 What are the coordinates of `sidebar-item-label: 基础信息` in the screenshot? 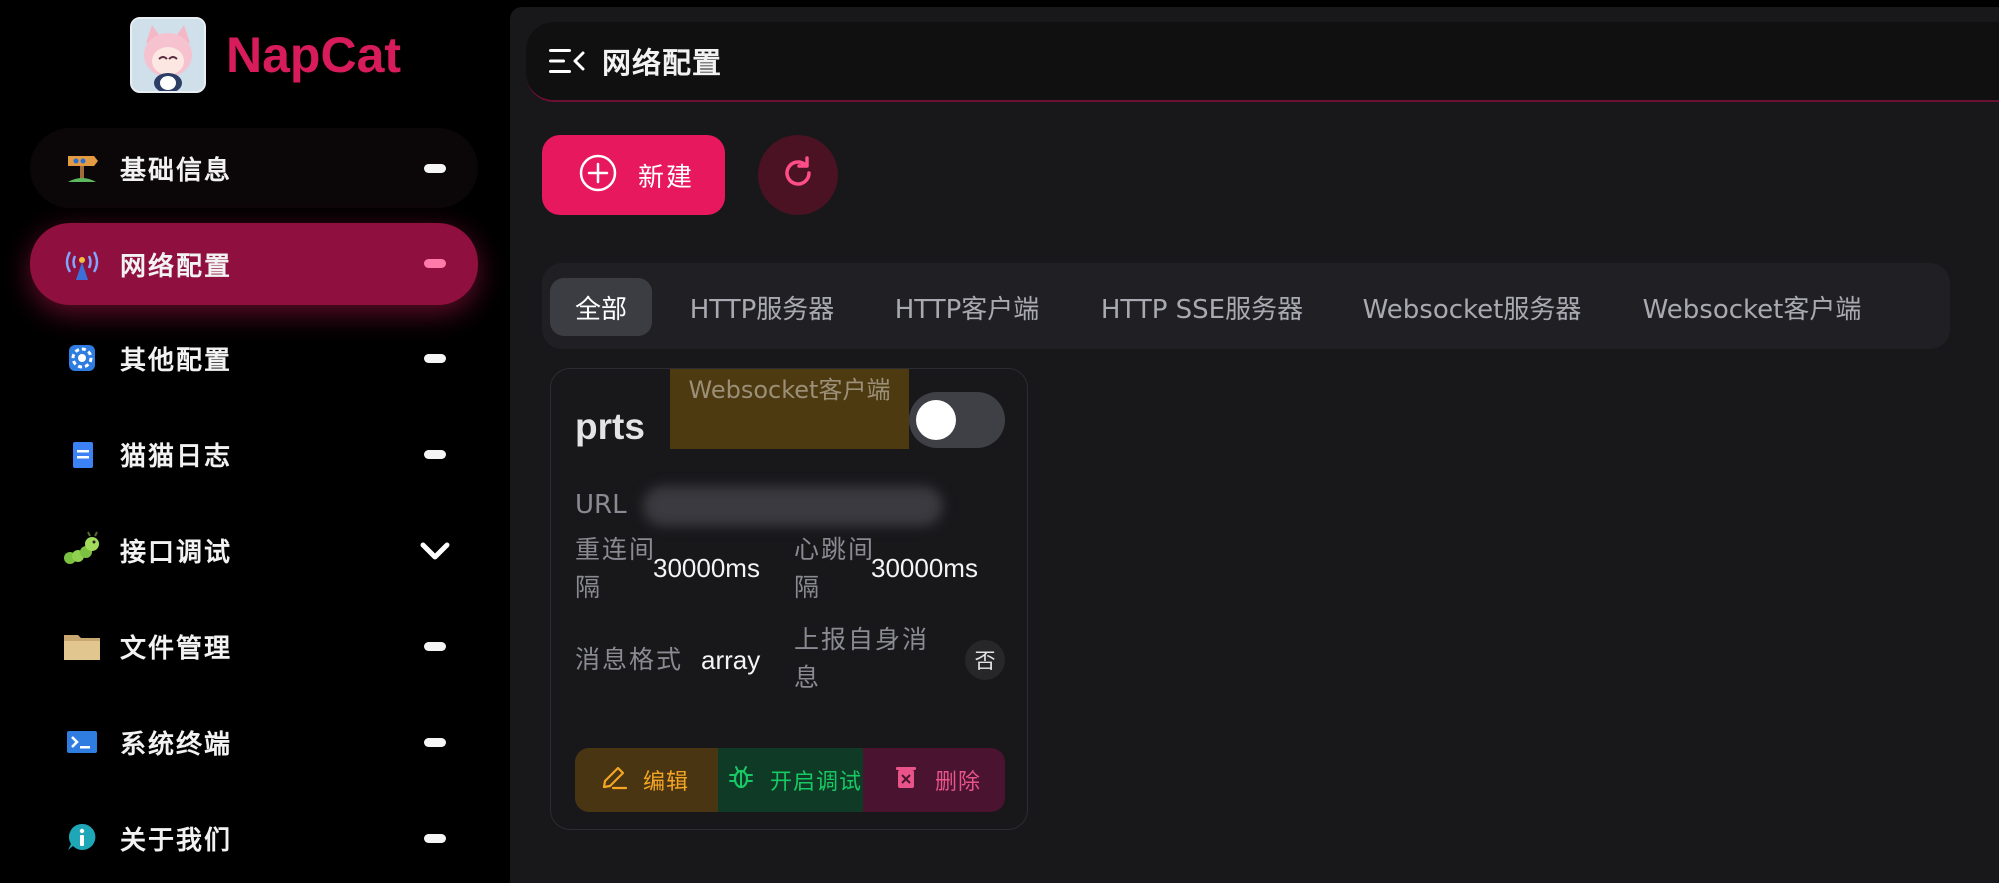 It's located at (176, 170).